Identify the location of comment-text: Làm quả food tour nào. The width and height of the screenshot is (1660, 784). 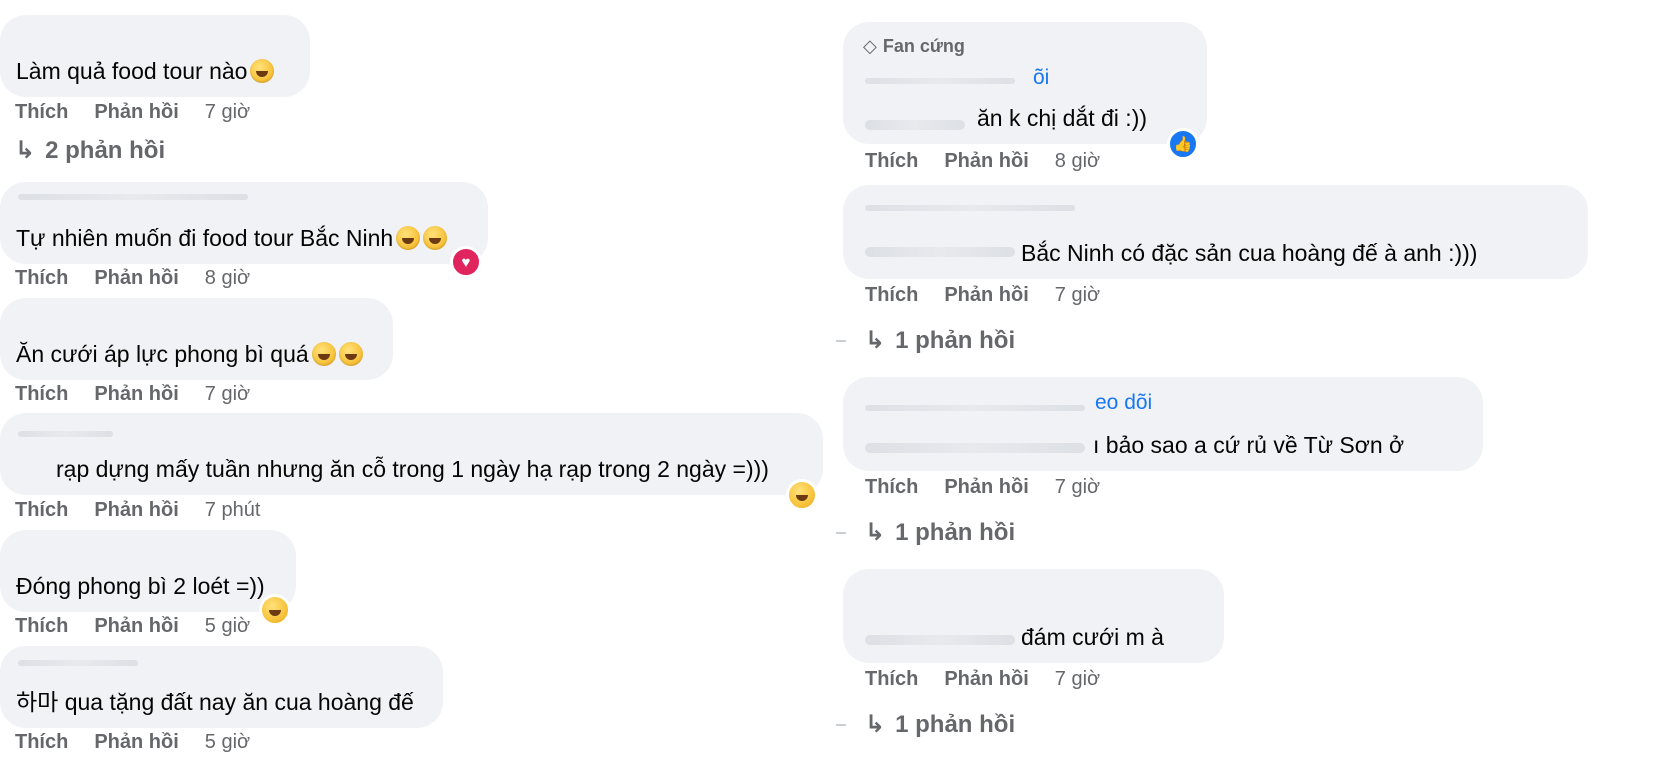
(132, 71).